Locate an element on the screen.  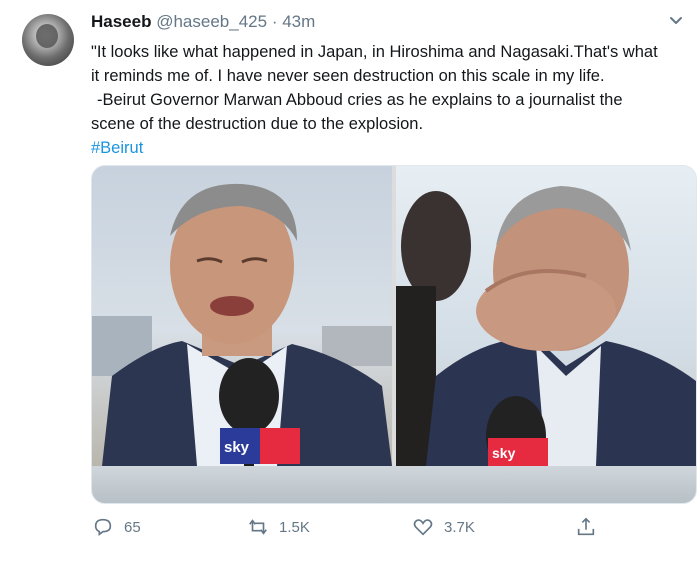
media-bottom-strip is located at coordinates (394, 484).